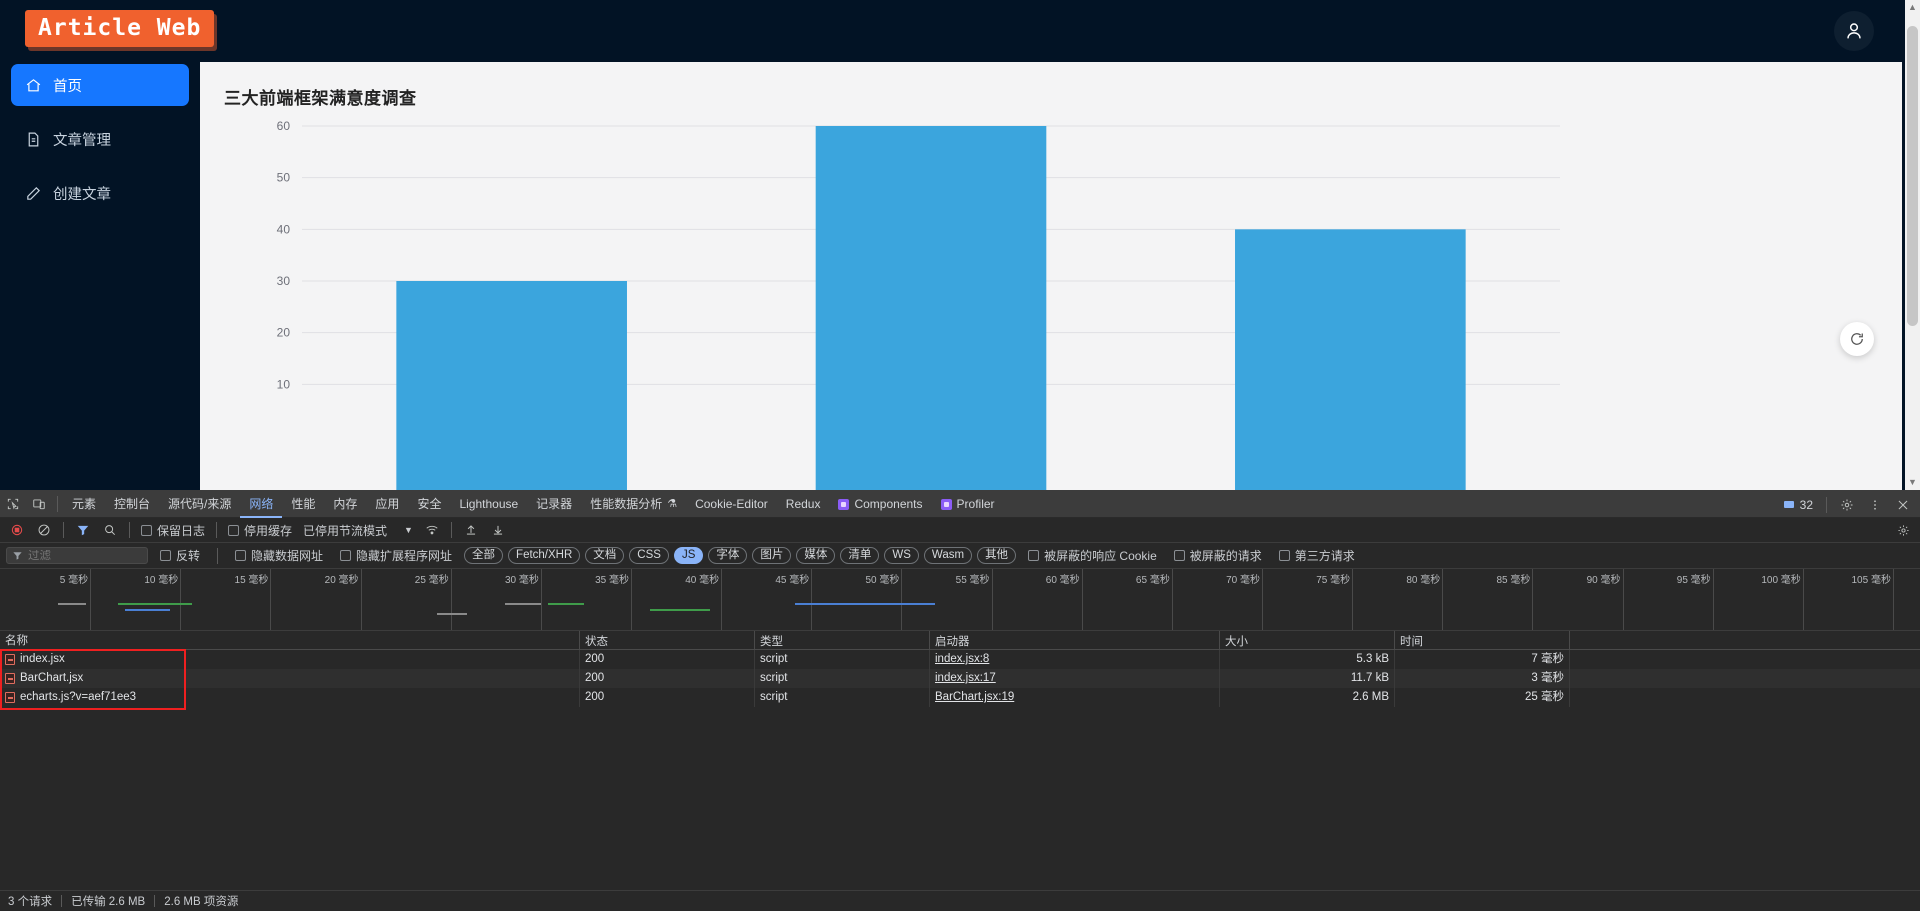 The height and width of the screenshot is (911, 1920). What do you see at coordinates (901, 555) in the screenshot?
I see `resource-chip-WS: WS` at bounding box center [901, 555].